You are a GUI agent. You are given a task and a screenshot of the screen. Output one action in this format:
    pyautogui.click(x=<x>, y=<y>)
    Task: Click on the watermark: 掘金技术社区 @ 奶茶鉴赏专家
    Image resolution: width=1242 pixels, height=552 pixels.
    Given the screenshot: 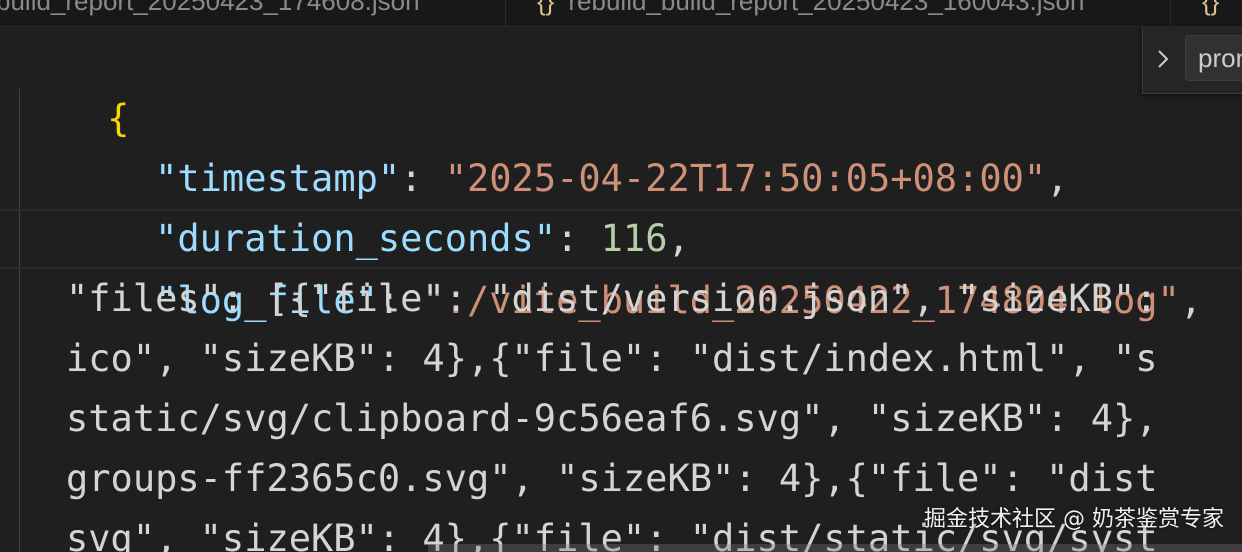 What is the action you would take?
    pyautogui.click(x=1074, y=519)
    